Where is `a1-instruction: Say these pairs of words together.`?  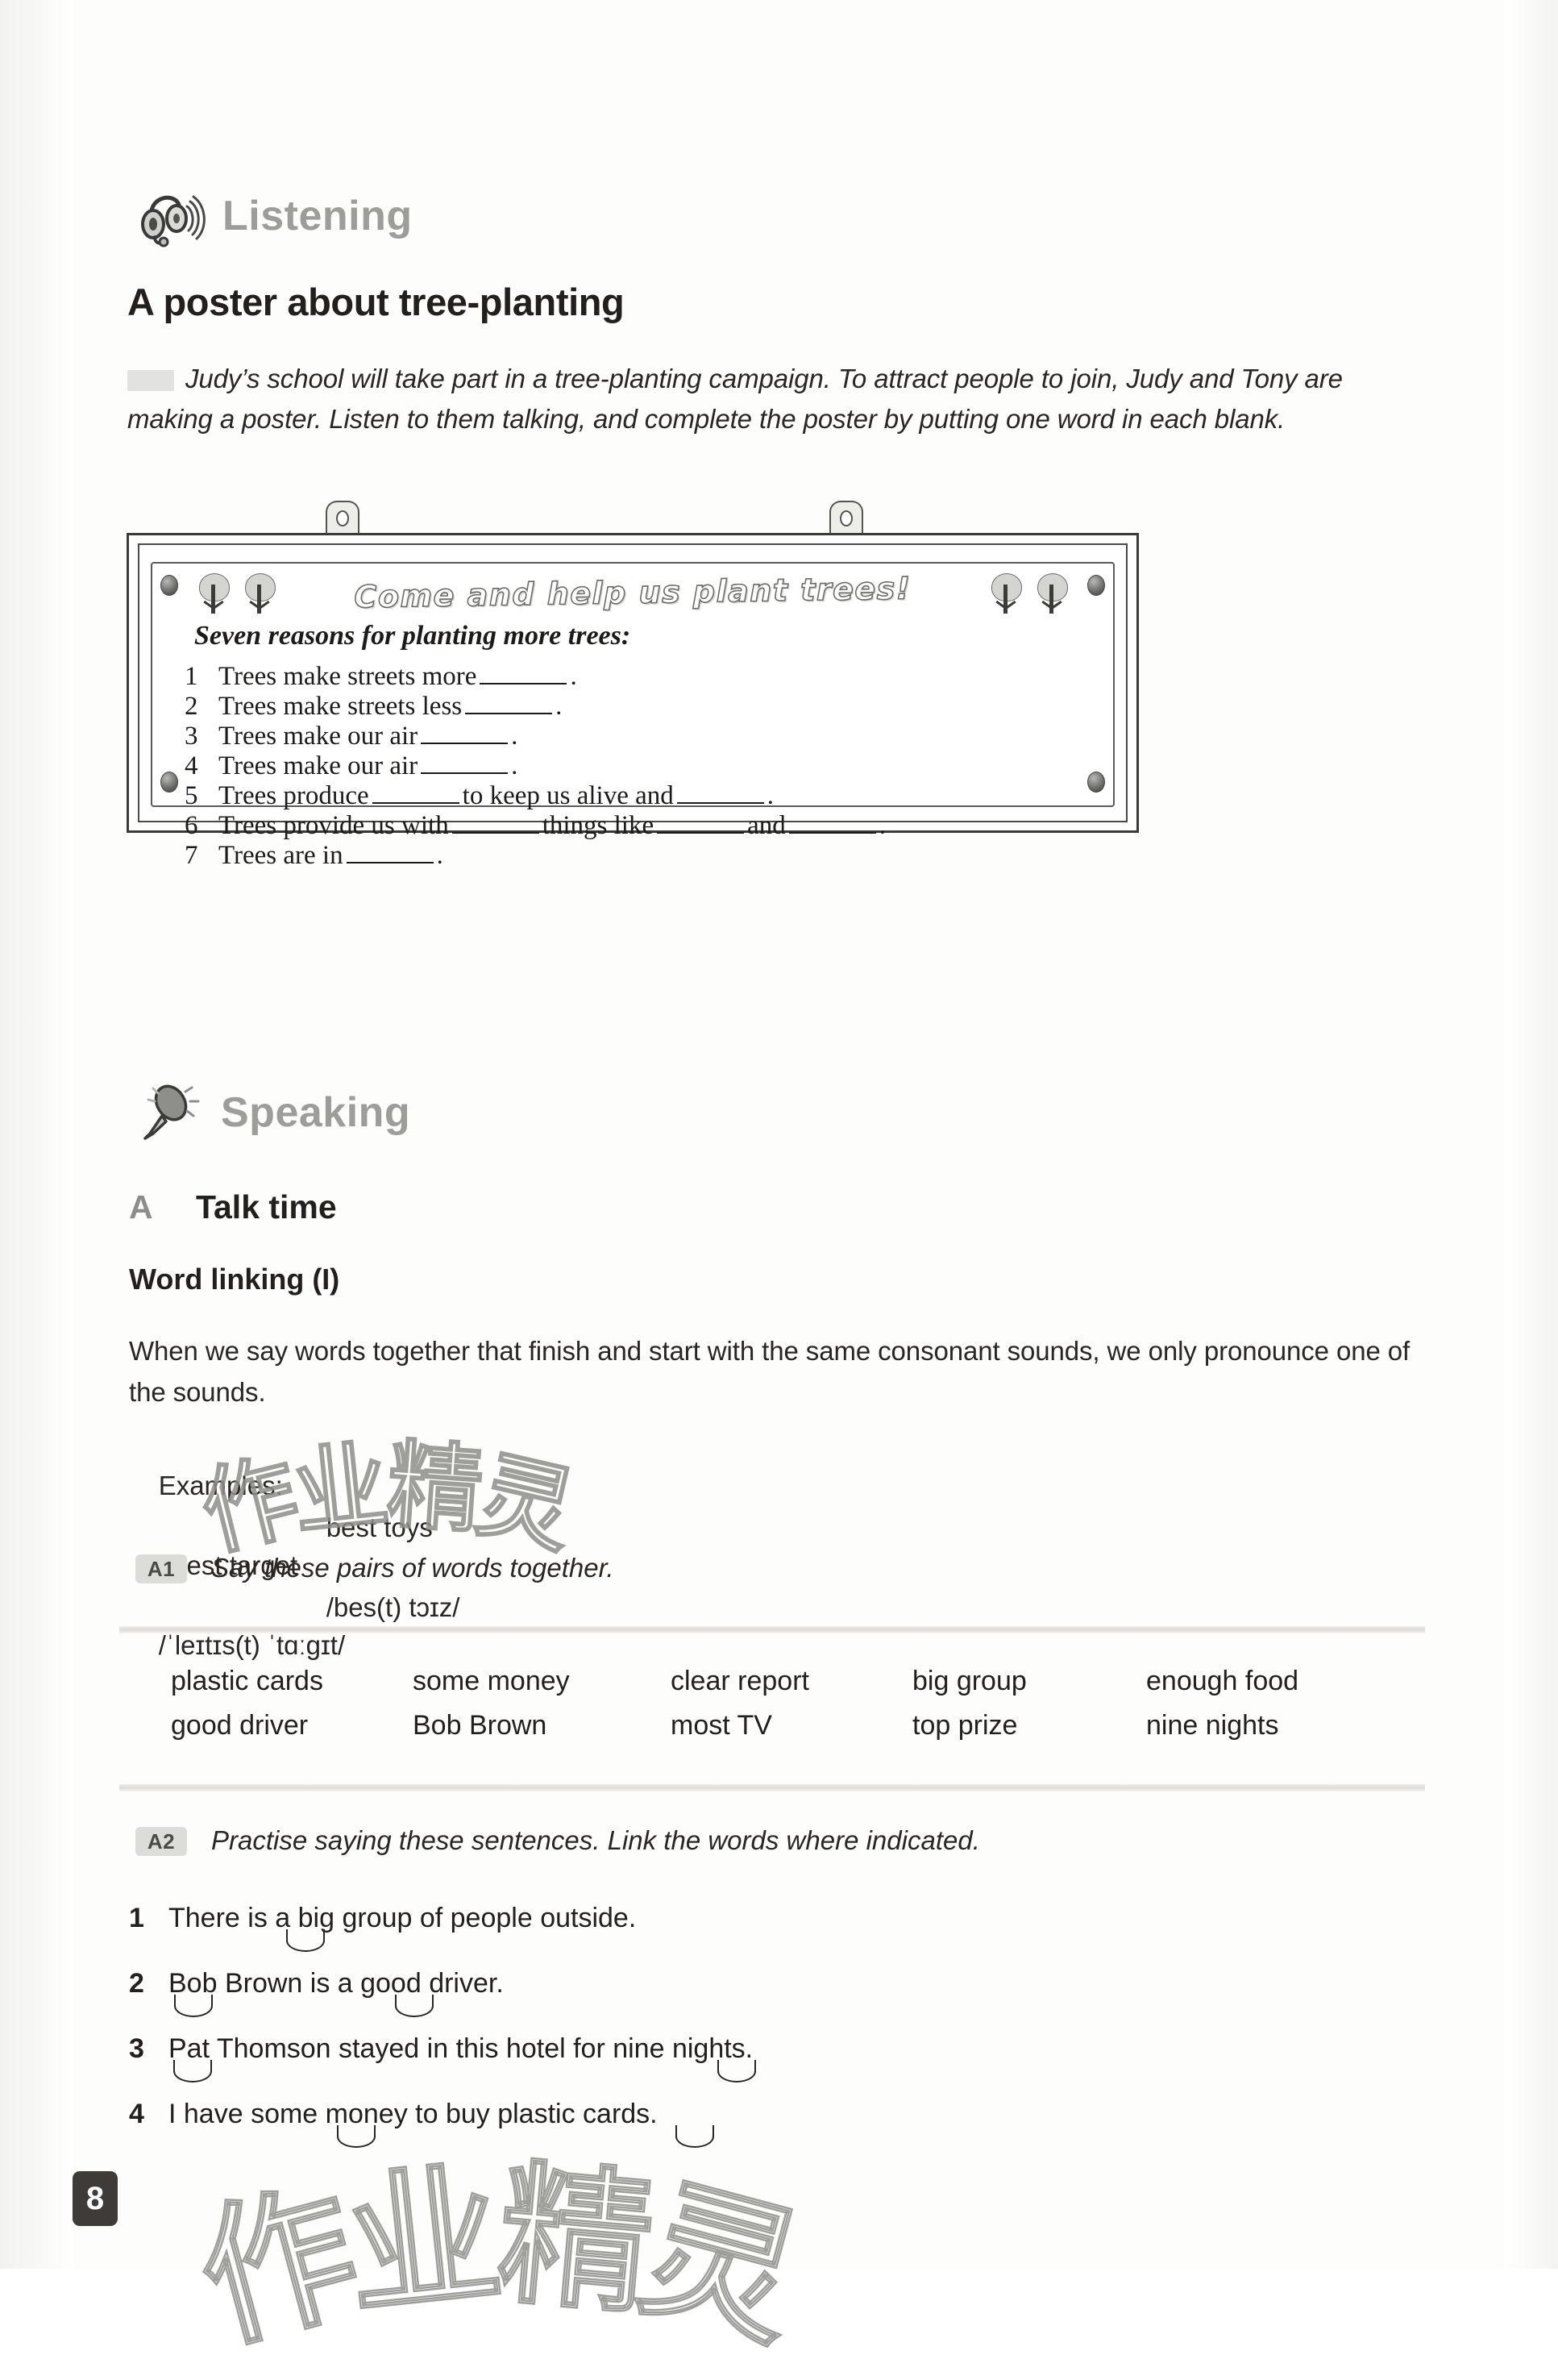 a1-instruction: Say these pairs of words together. is located at coordinates (412, 1568).